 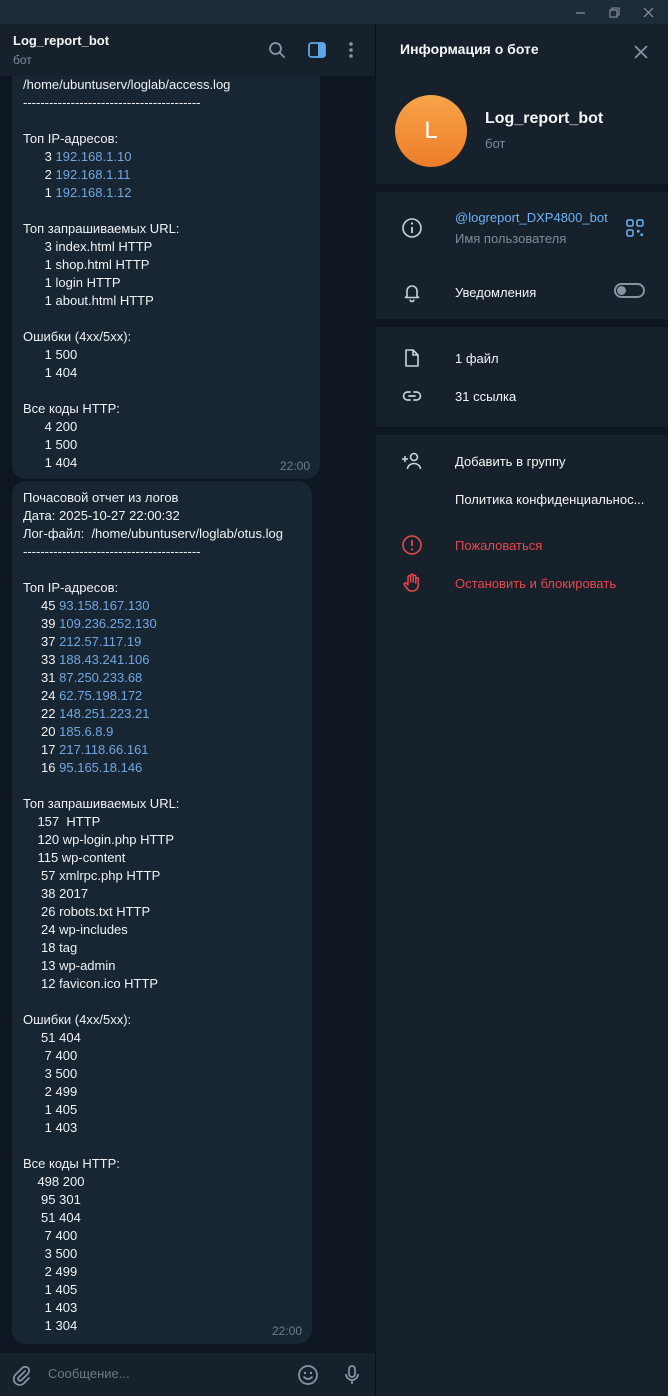 I want to click on ip-link: 192.168.1.12, so click(x=94, y=192).